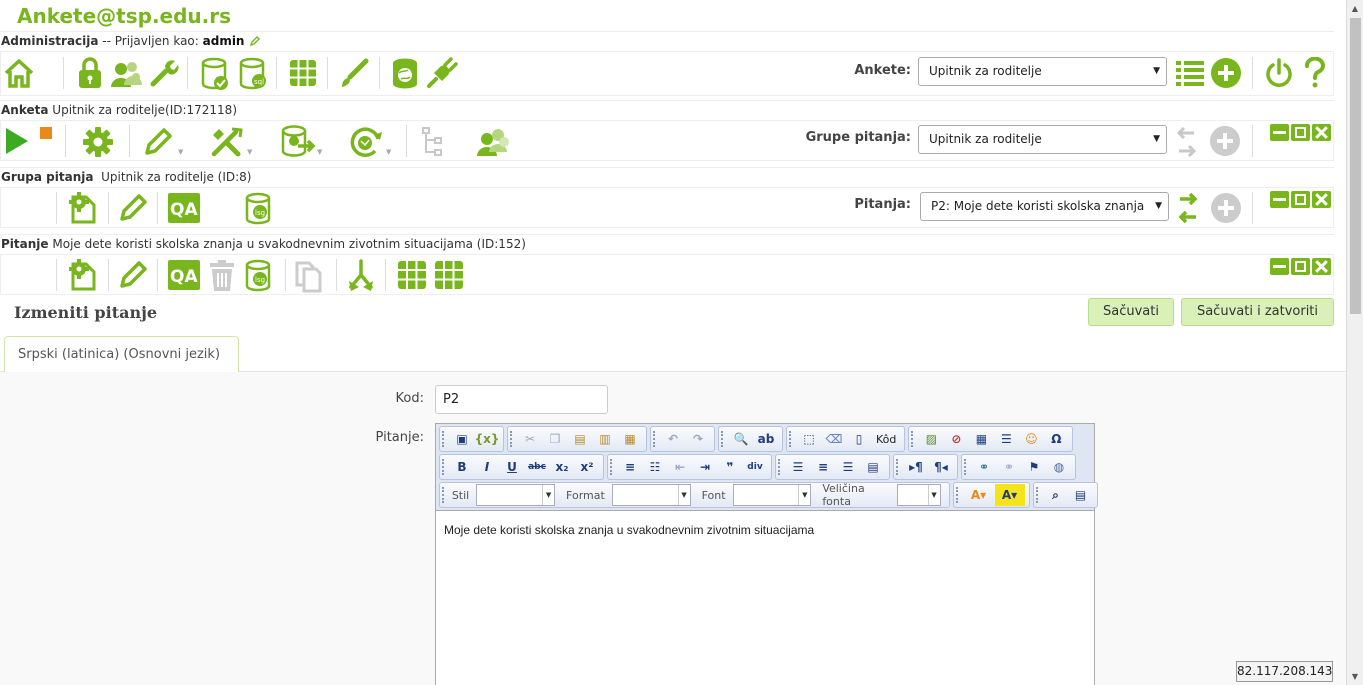 The height and width of the screenshot is (685, 1363). Describe the element at coordinates (705, 467) in the screenshot. I see `indent-icon: ⇥` at that location.